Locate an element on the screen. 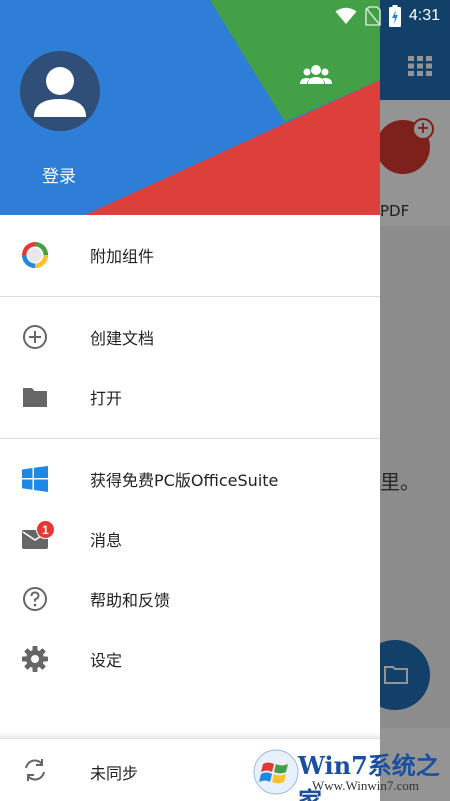 The width and height of the screenshot is (450, 801). sync-status-label: 未同步 is located at coordinates (114, 773).